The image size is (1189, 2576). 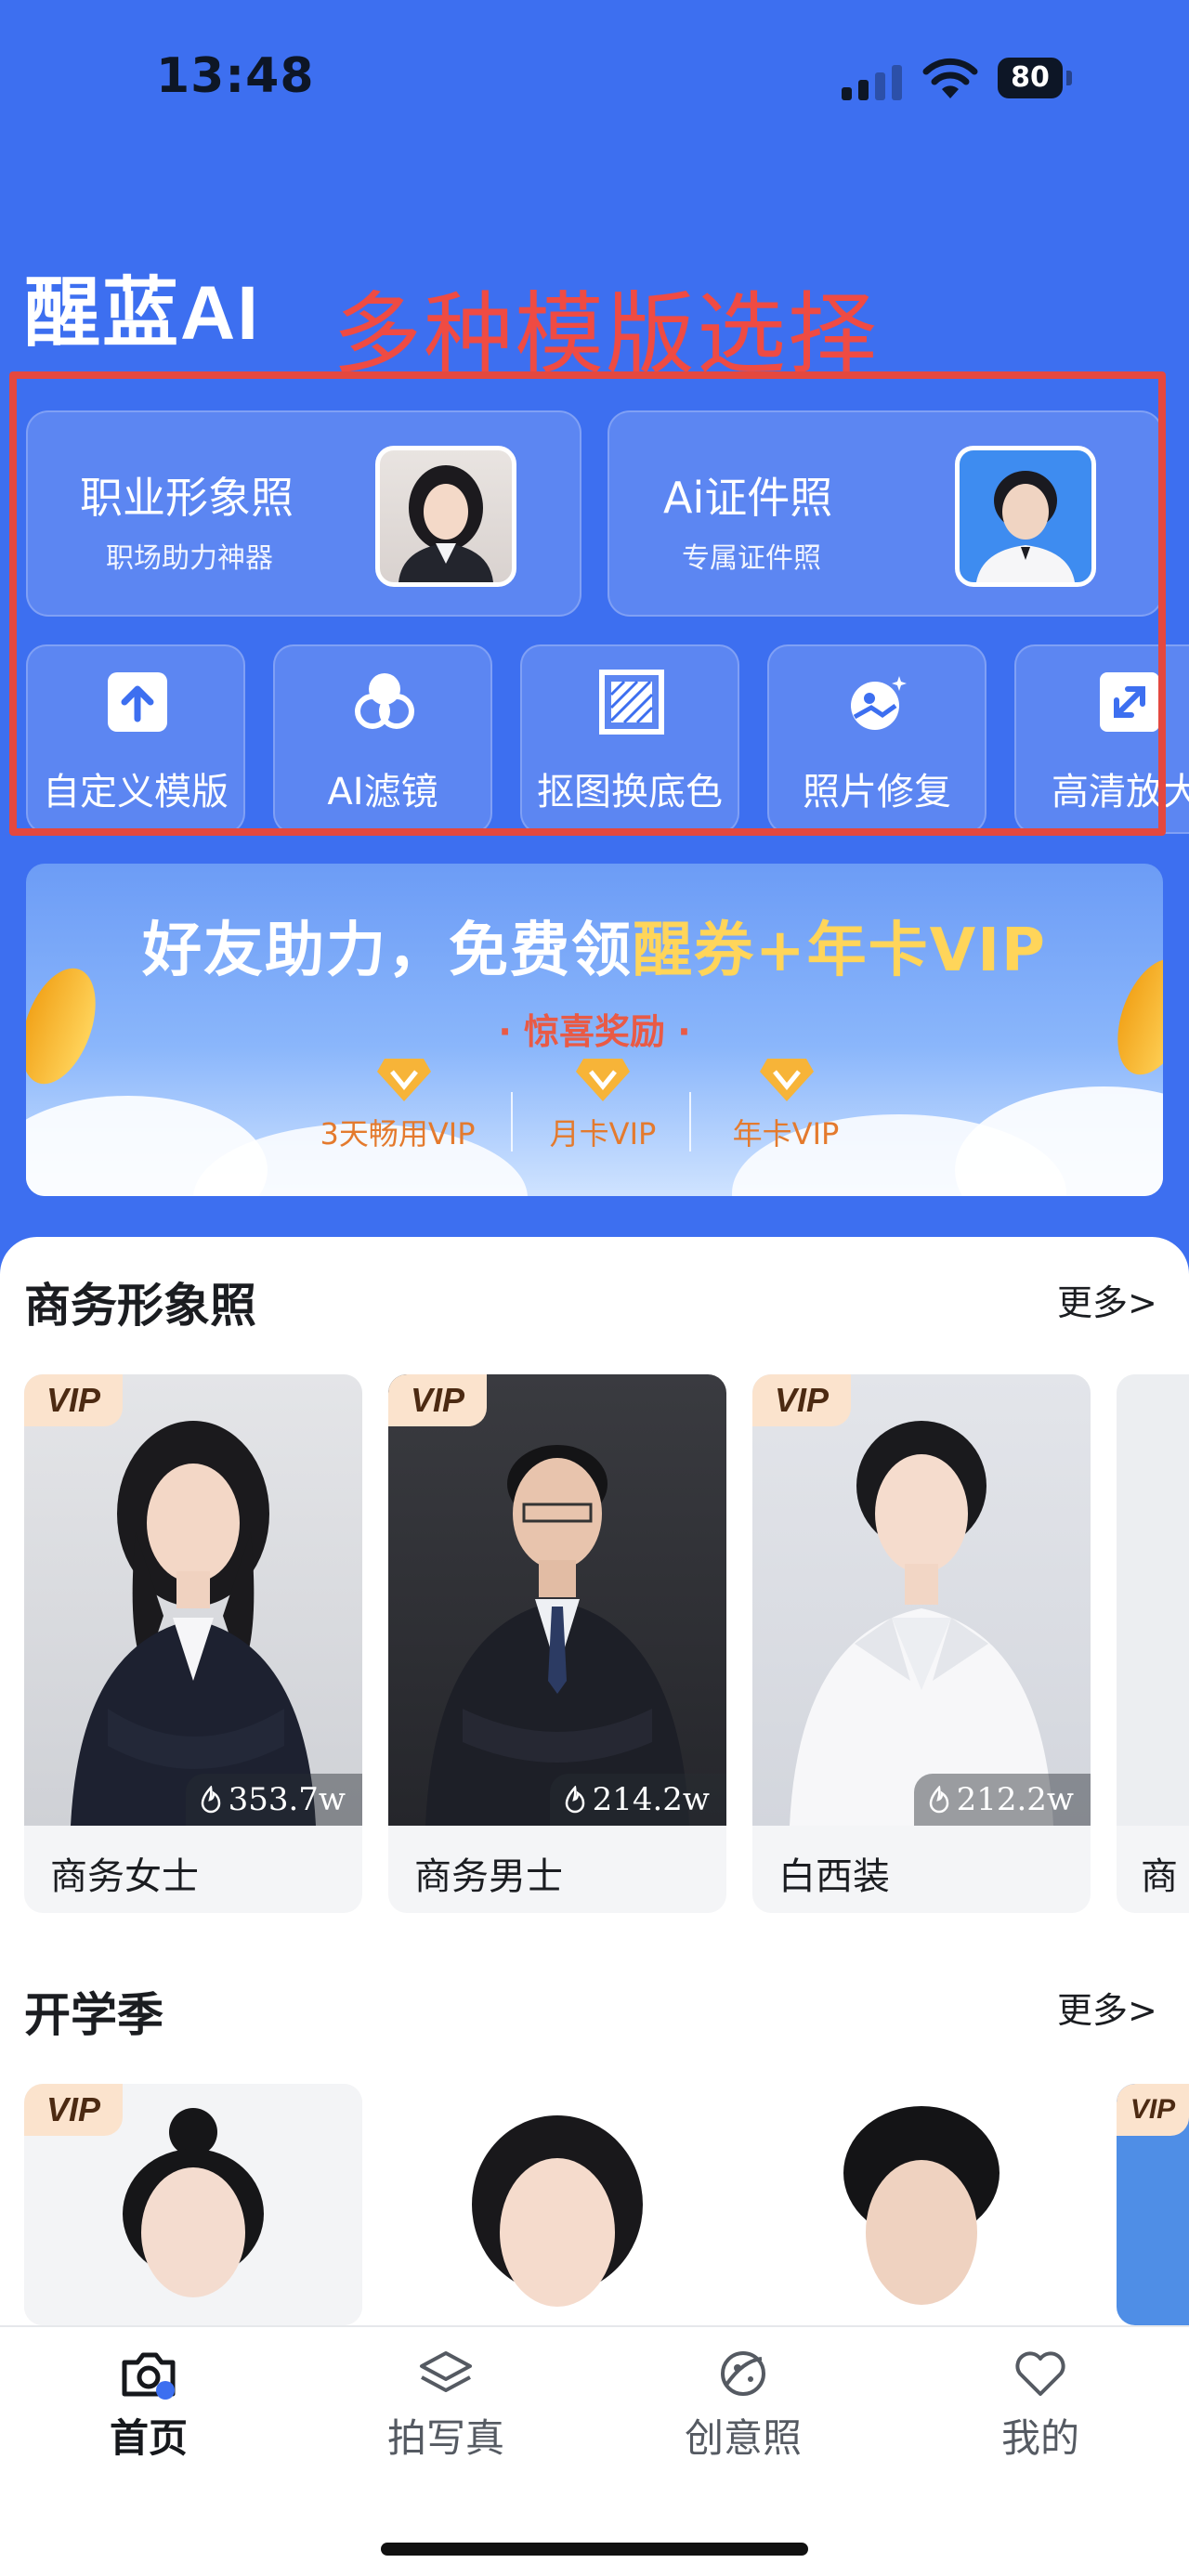 I want to click on home-indicator, so click(x=594, y=2549).